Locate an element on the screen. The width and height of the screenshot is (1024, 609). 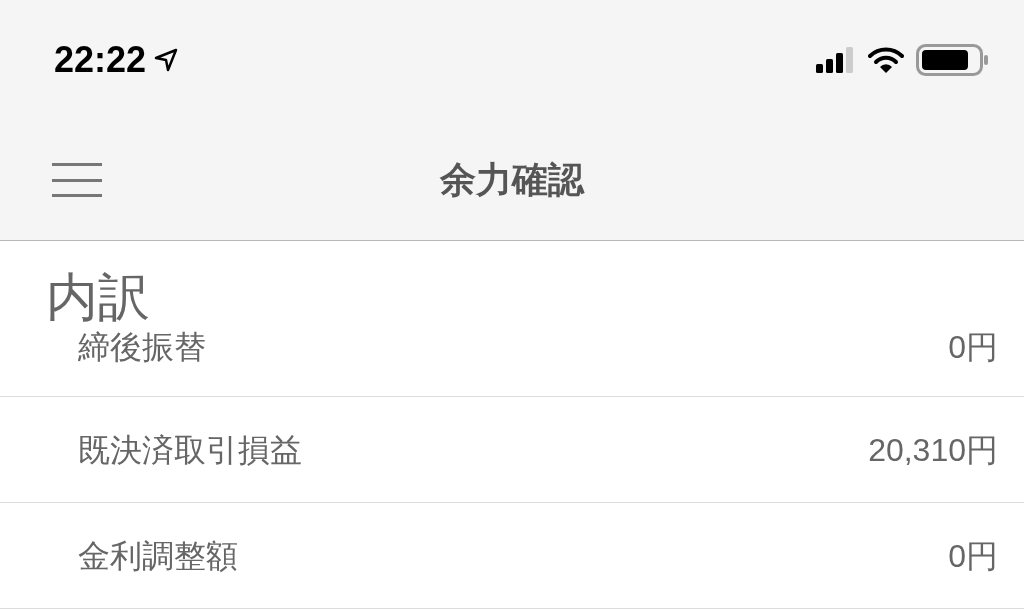
row-label: 締後振替 is located at coordinates (142, 347).